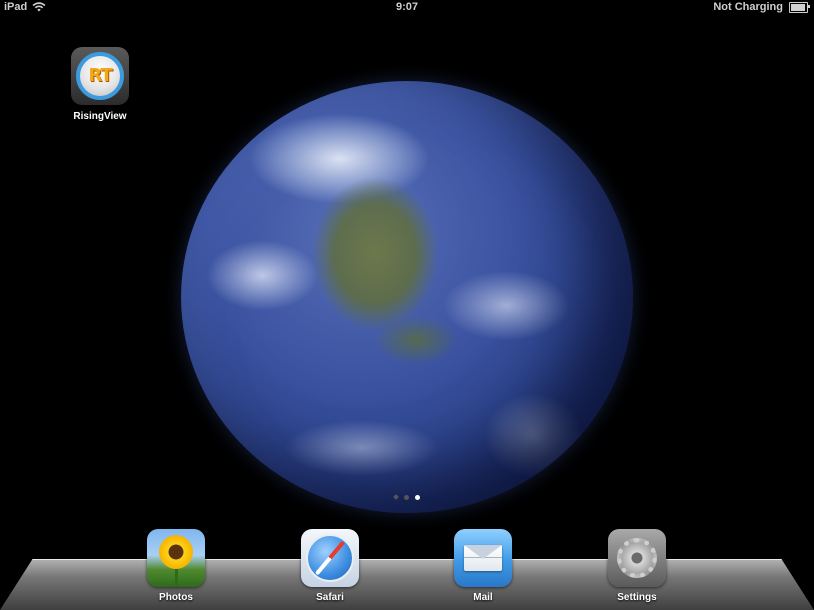 The image size is (814, 610). What do you see at coordinates (330, 597) in the screenshot?
I see `app-label-safari: Safari` at bounding box center [330, 597].